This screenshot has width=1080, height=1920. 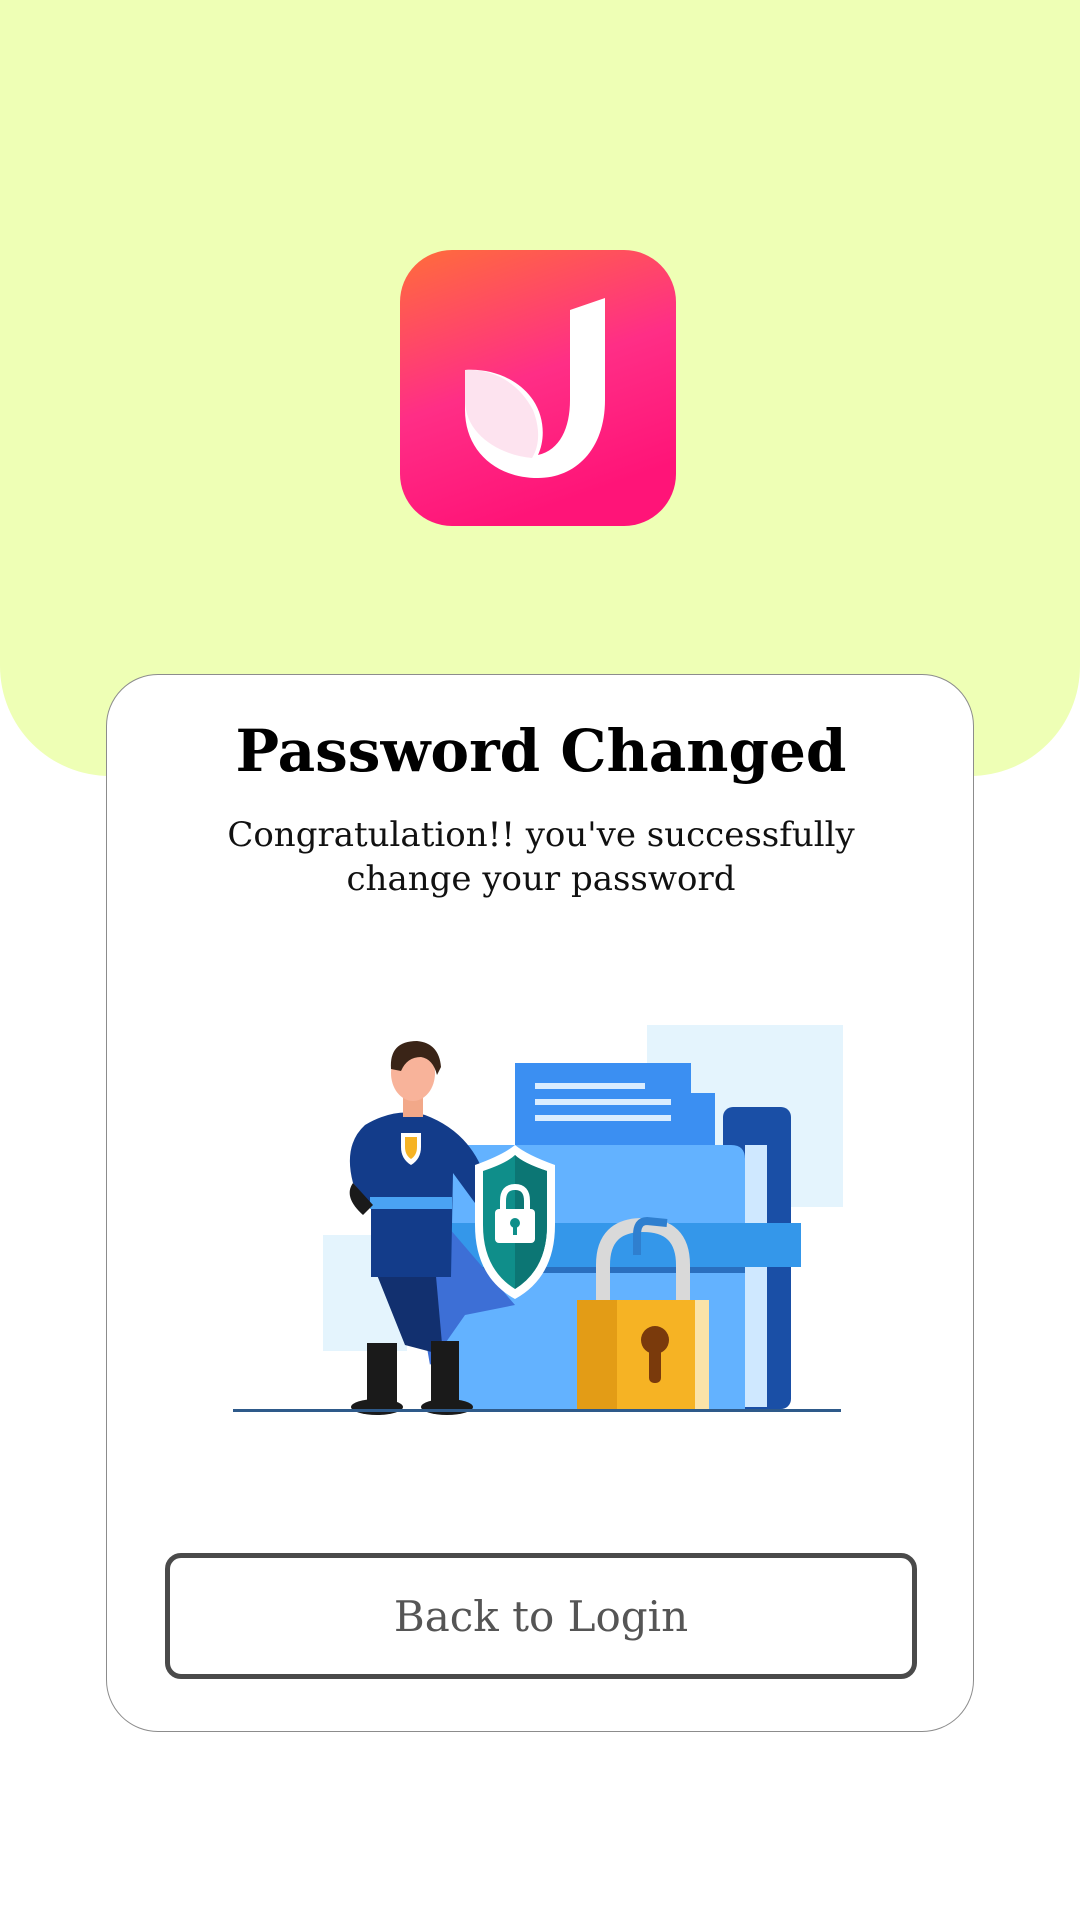 I want to click on app-logo-icon, so click(x=538, y=388).